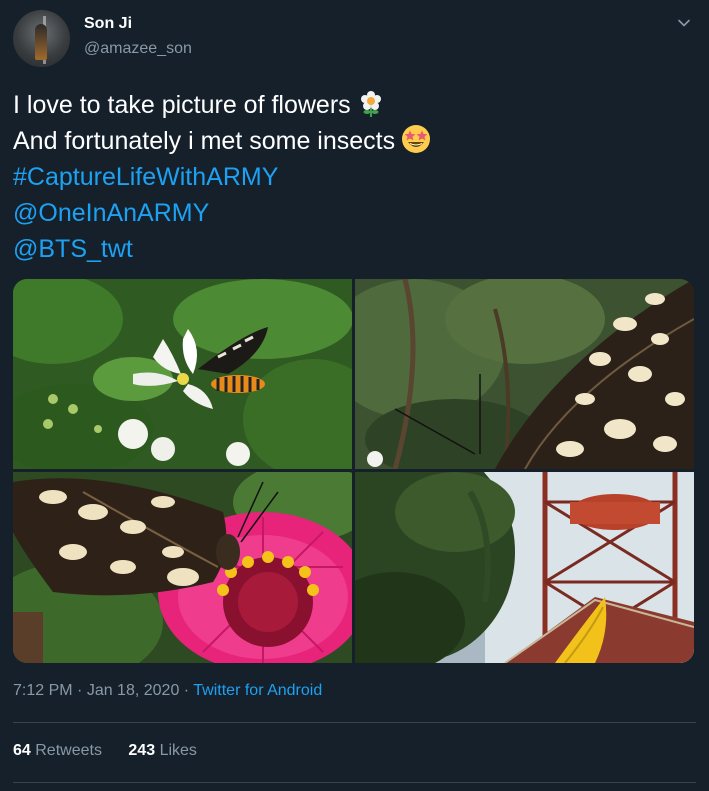  Describe the element at coordinates (108, 24) in the screenshot. I see `author-display-name: Son Ji` at that location.